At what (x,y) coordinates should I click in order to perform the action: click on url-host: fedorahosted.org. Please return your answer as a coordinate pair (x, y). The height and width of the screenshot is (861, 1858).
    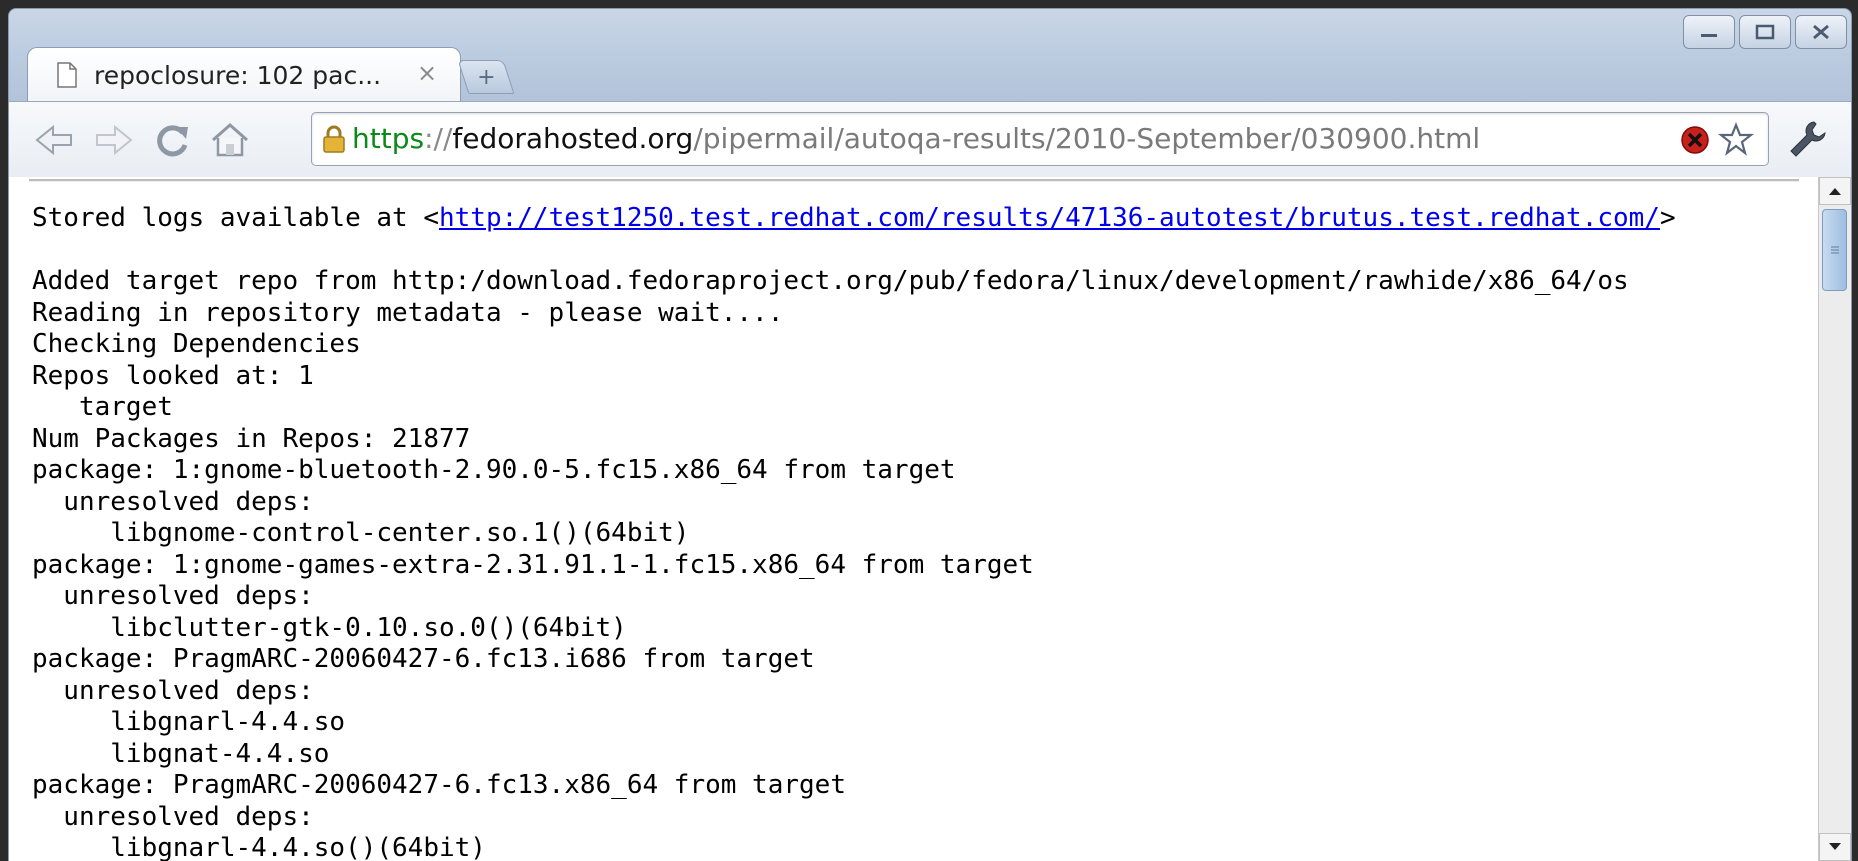
    Looking at the image, I should click on (573, 138).